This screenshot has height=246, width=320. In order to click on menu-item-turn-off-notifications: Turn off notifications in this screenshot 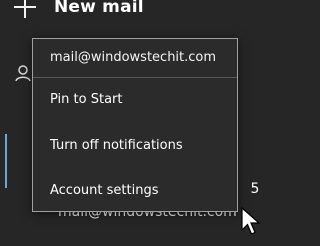, I will do `click(135, 147)`.